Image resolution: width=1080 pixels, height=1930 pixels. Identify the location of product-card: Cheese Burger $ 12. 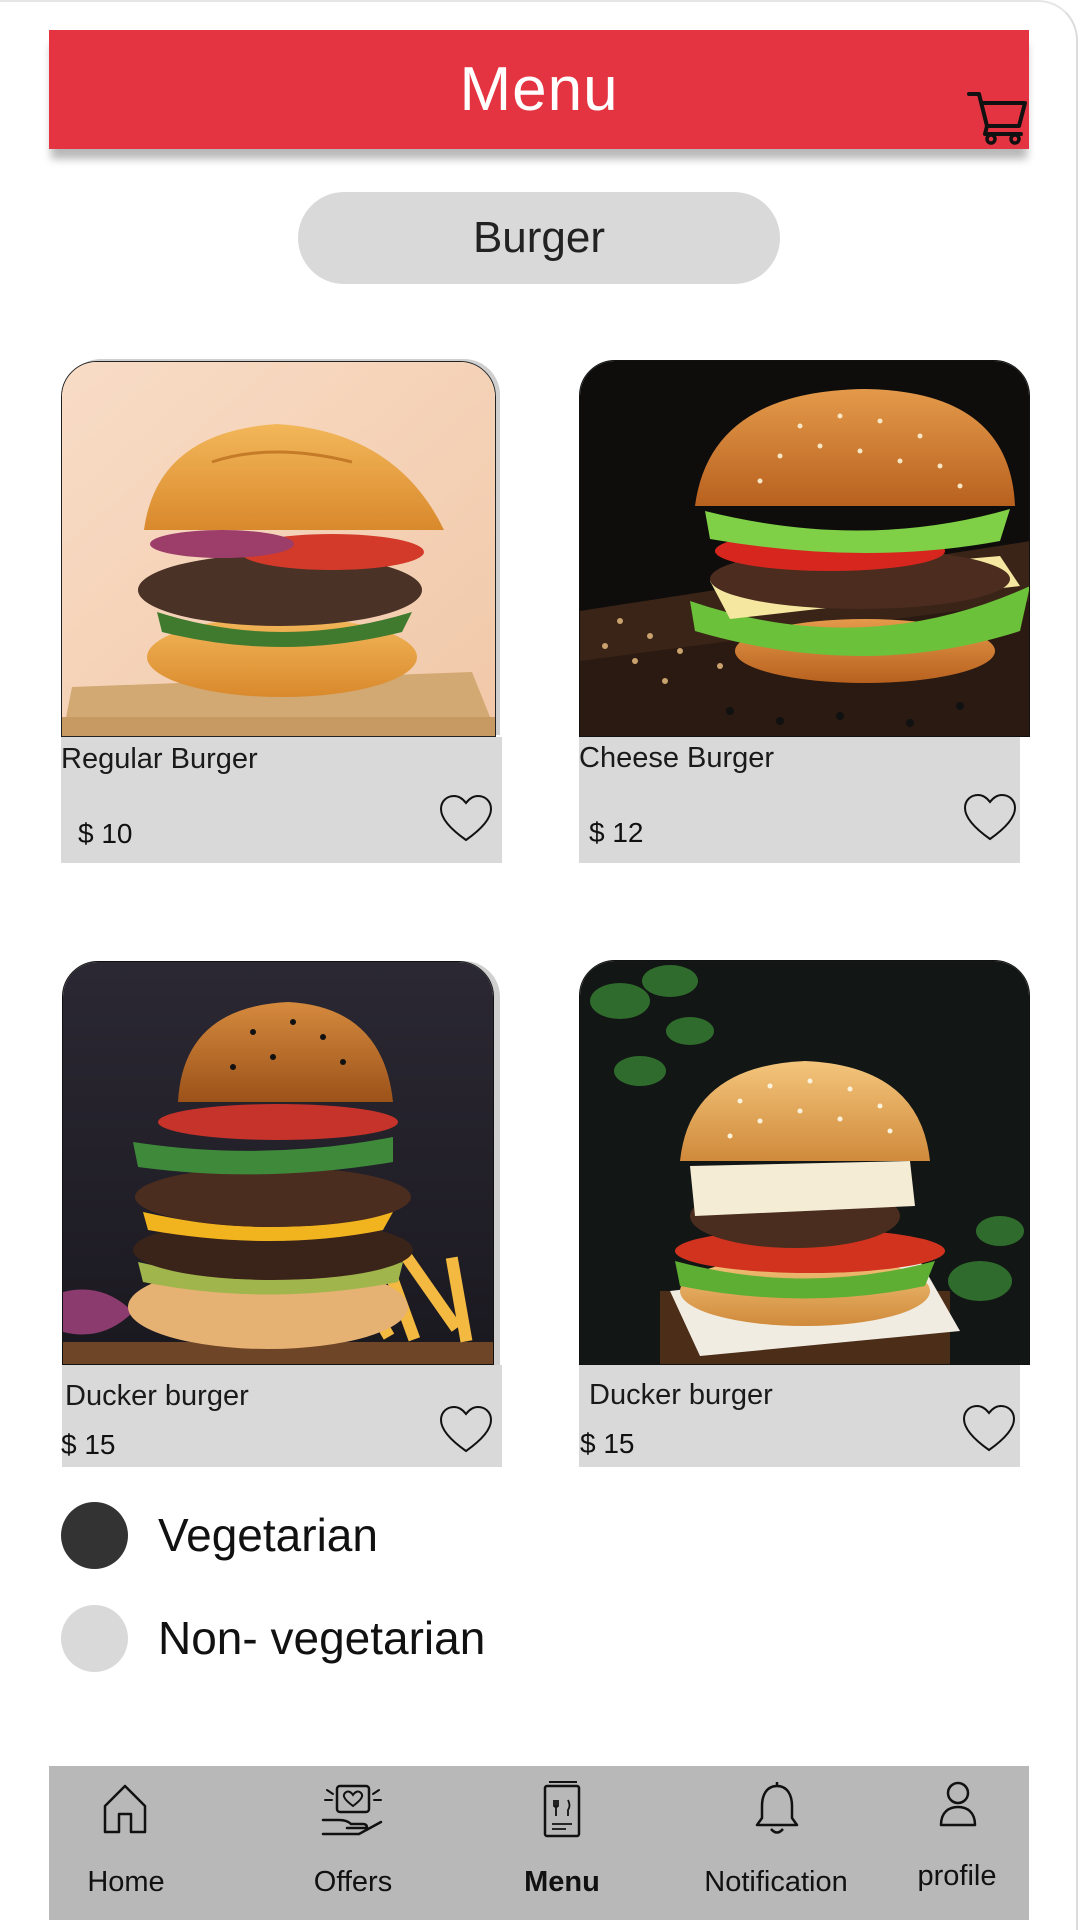
(804, 611).